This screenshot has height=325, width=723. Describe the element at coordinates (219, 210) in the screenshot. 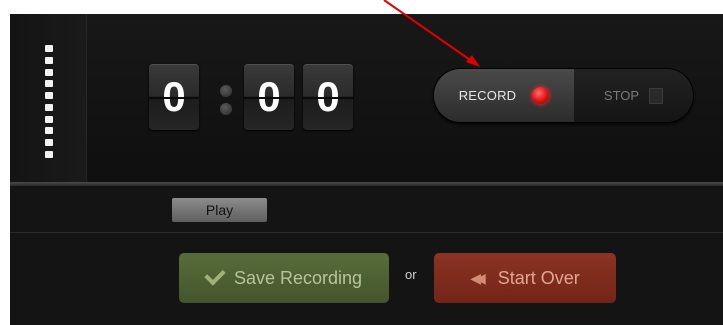

I see `play-button: Play` at that location.